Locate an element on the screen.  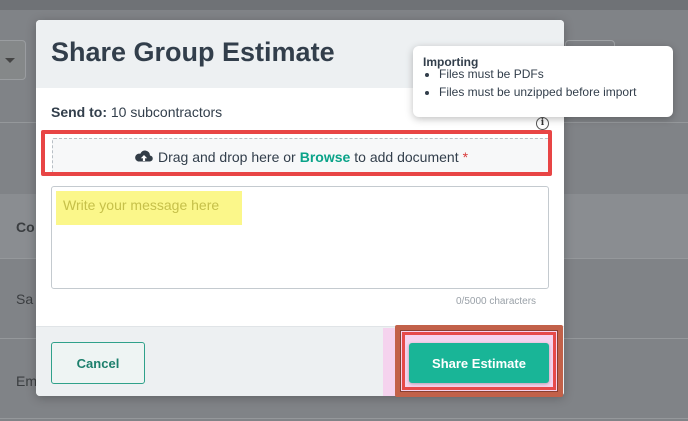
send-to: Send to: 10 subcontractors is located at coordinates (136, 112).